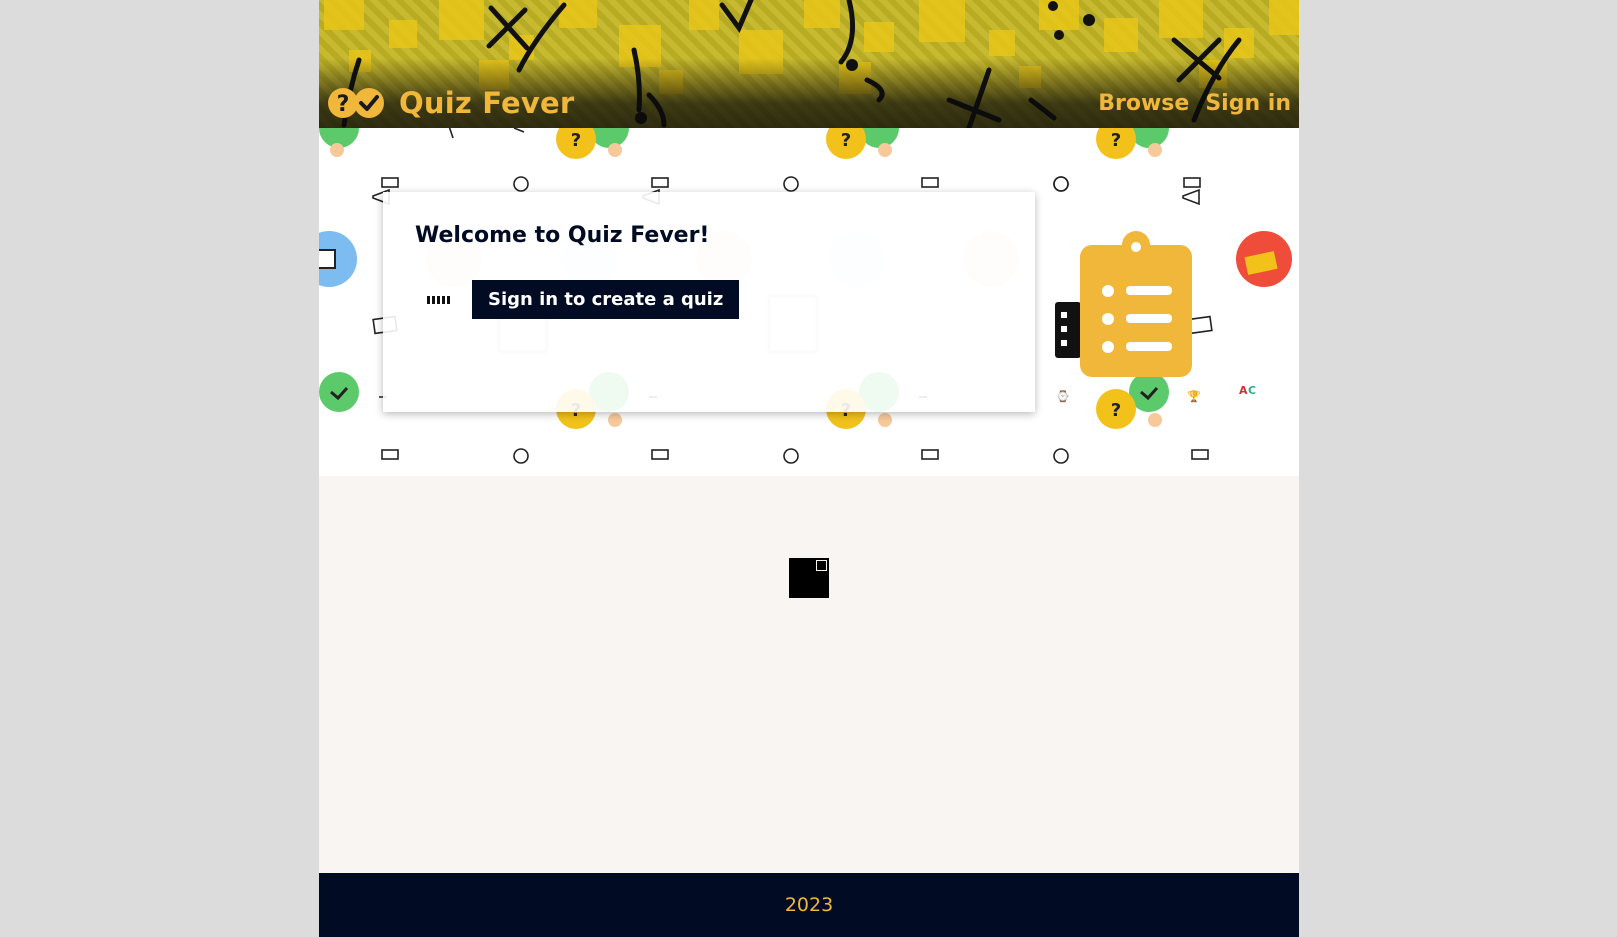  I want to click on header-nav: Browse Sign in, so click(1194, 103).